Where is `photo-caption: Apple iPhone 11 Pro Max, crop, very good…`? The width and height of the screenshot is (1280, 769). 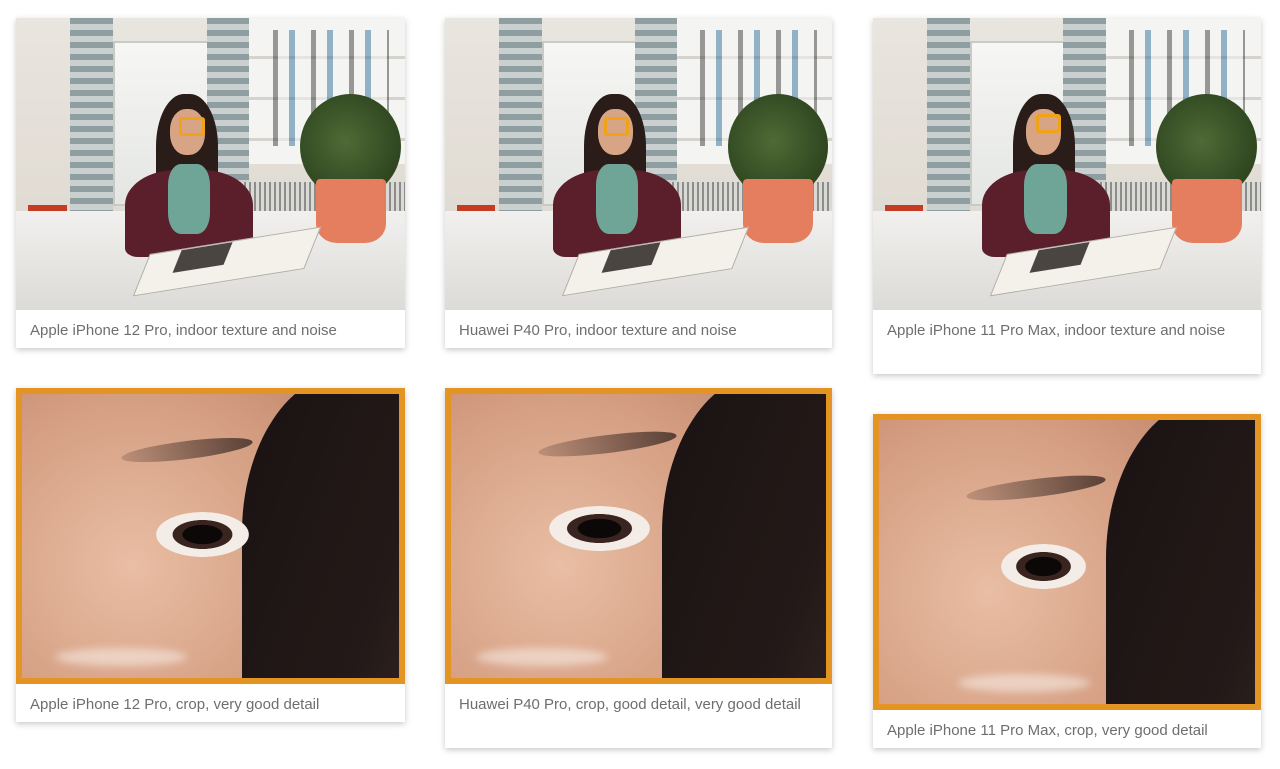 photo-caption: Apple iPhone 11 Pro Max, crop, very good… is located at coordinates (1047, 730).